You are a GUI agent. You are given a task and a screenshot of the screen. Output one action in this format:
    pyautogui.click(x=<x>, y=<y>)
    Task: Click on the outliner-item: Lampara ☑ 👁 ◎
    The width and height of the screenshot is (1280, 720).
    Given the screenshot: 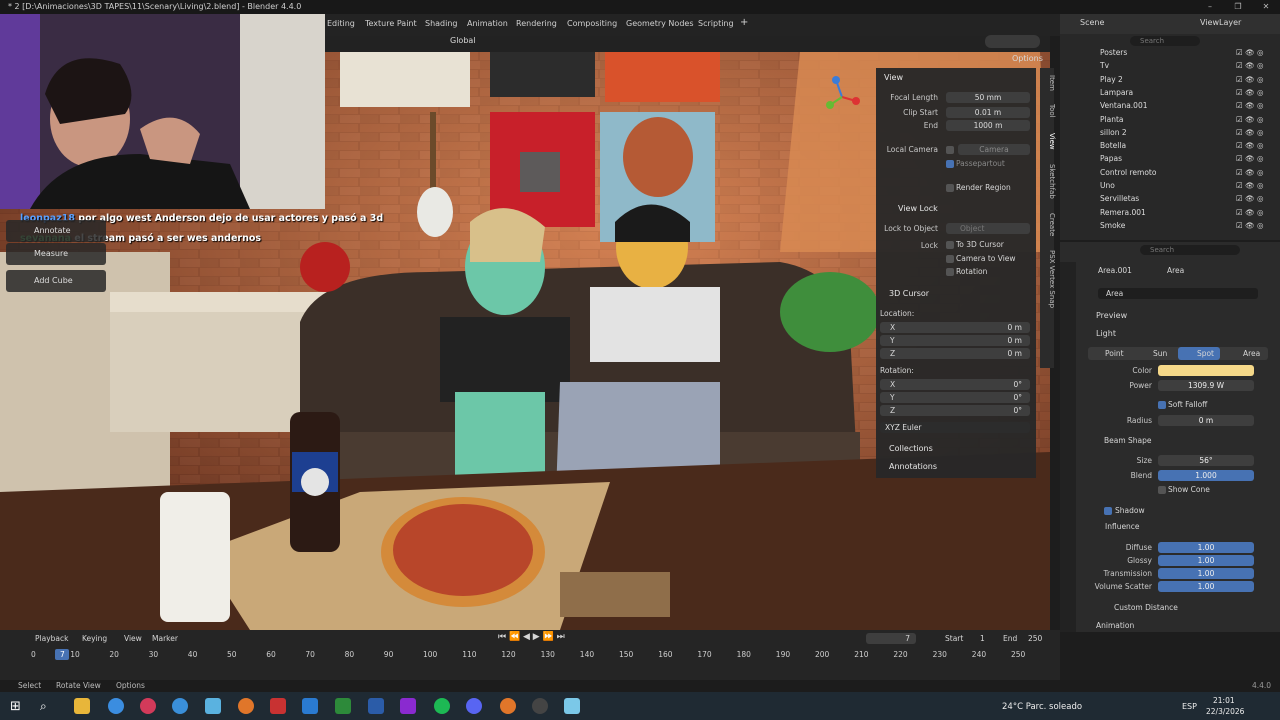 What is the action you would take?
    pyautogui.click(x=1170, y=92)
    